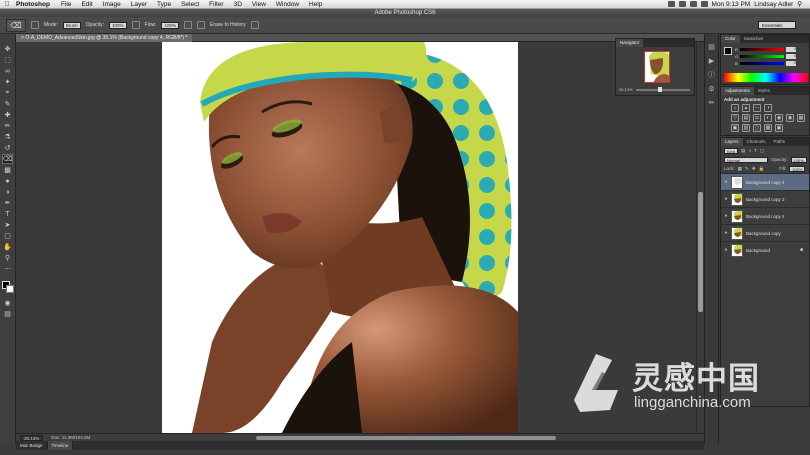 The height and width of the screenshot is (455, 810). I want to click on battery-icon, so click(704, 4).